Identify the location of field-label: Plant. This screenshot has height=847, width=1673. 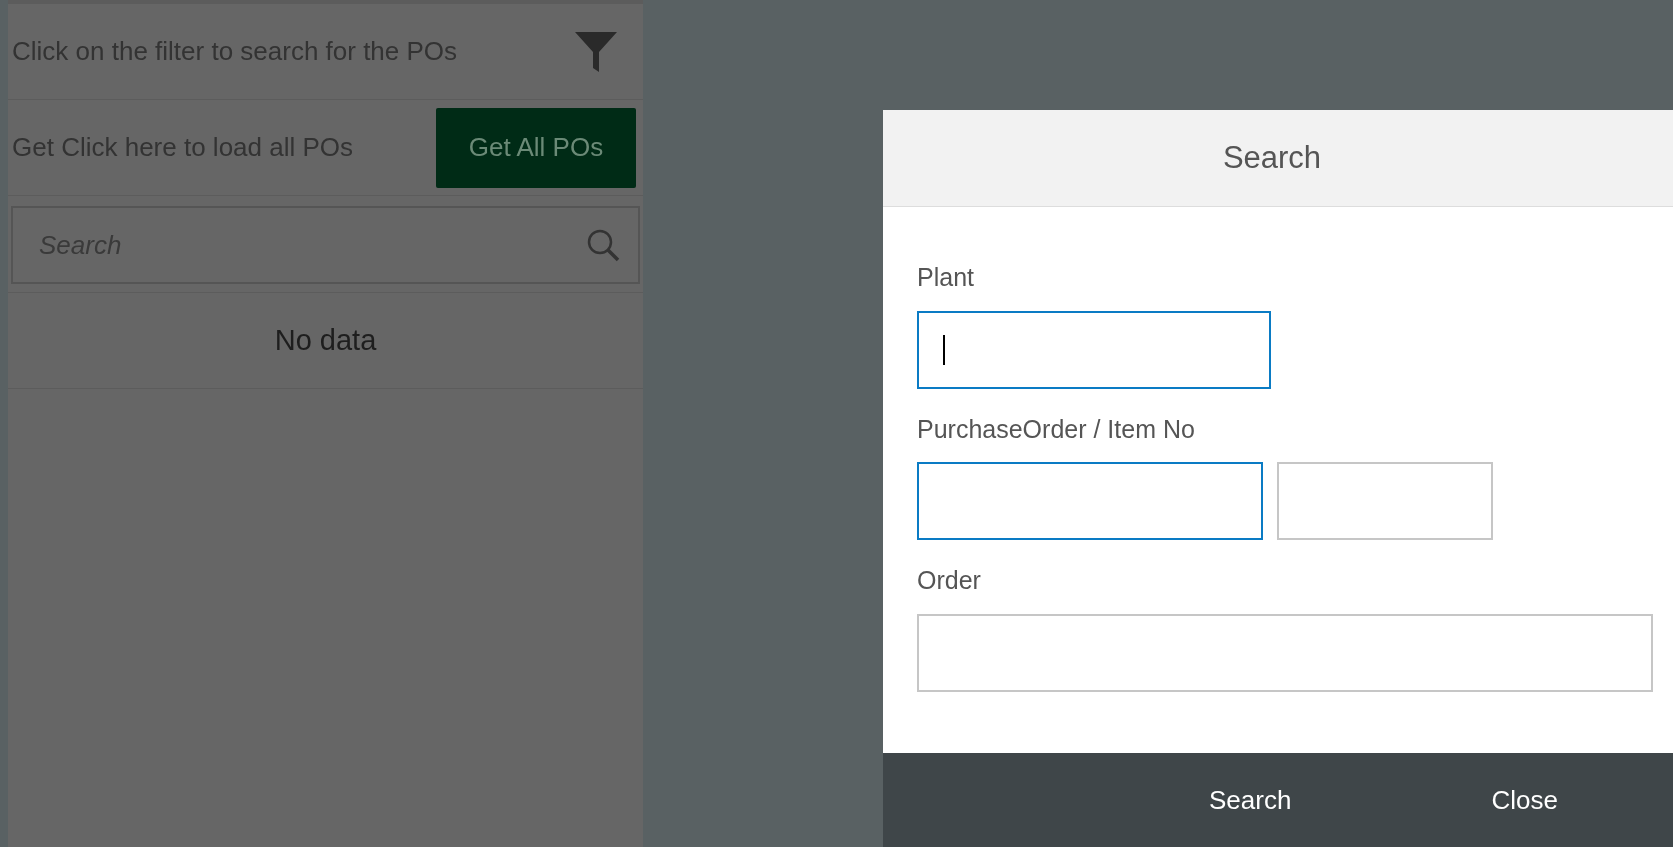
(946, 277).